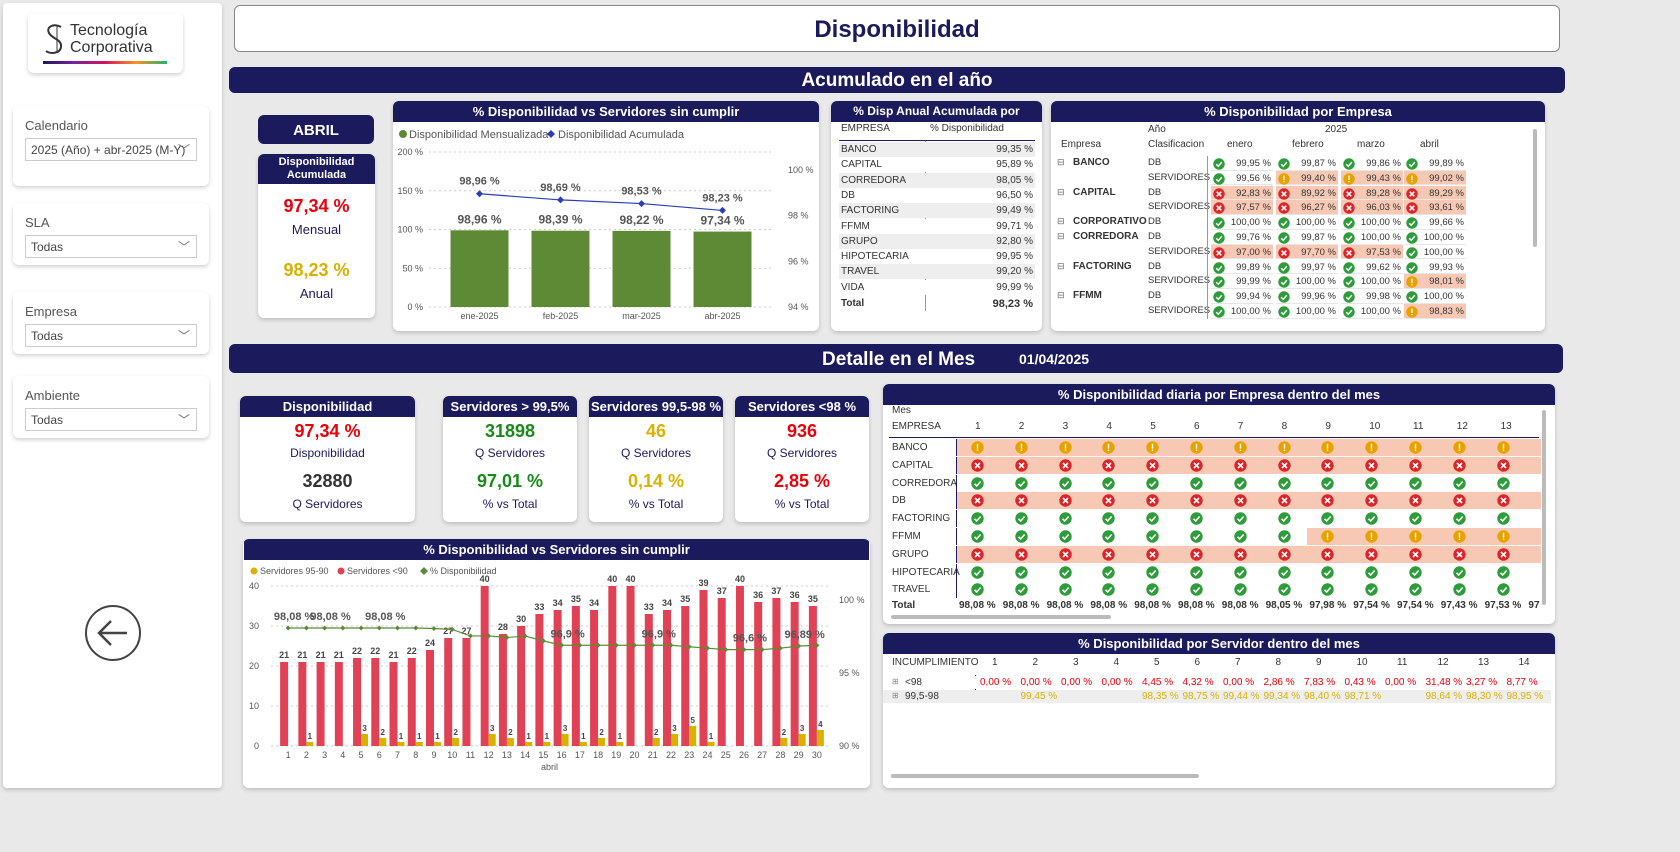 This screenshot has width=1680, height=852. Describe the element at coordinates (641, 192) in the screenshot. I see `line-data-label: 98,53 %` at that location.